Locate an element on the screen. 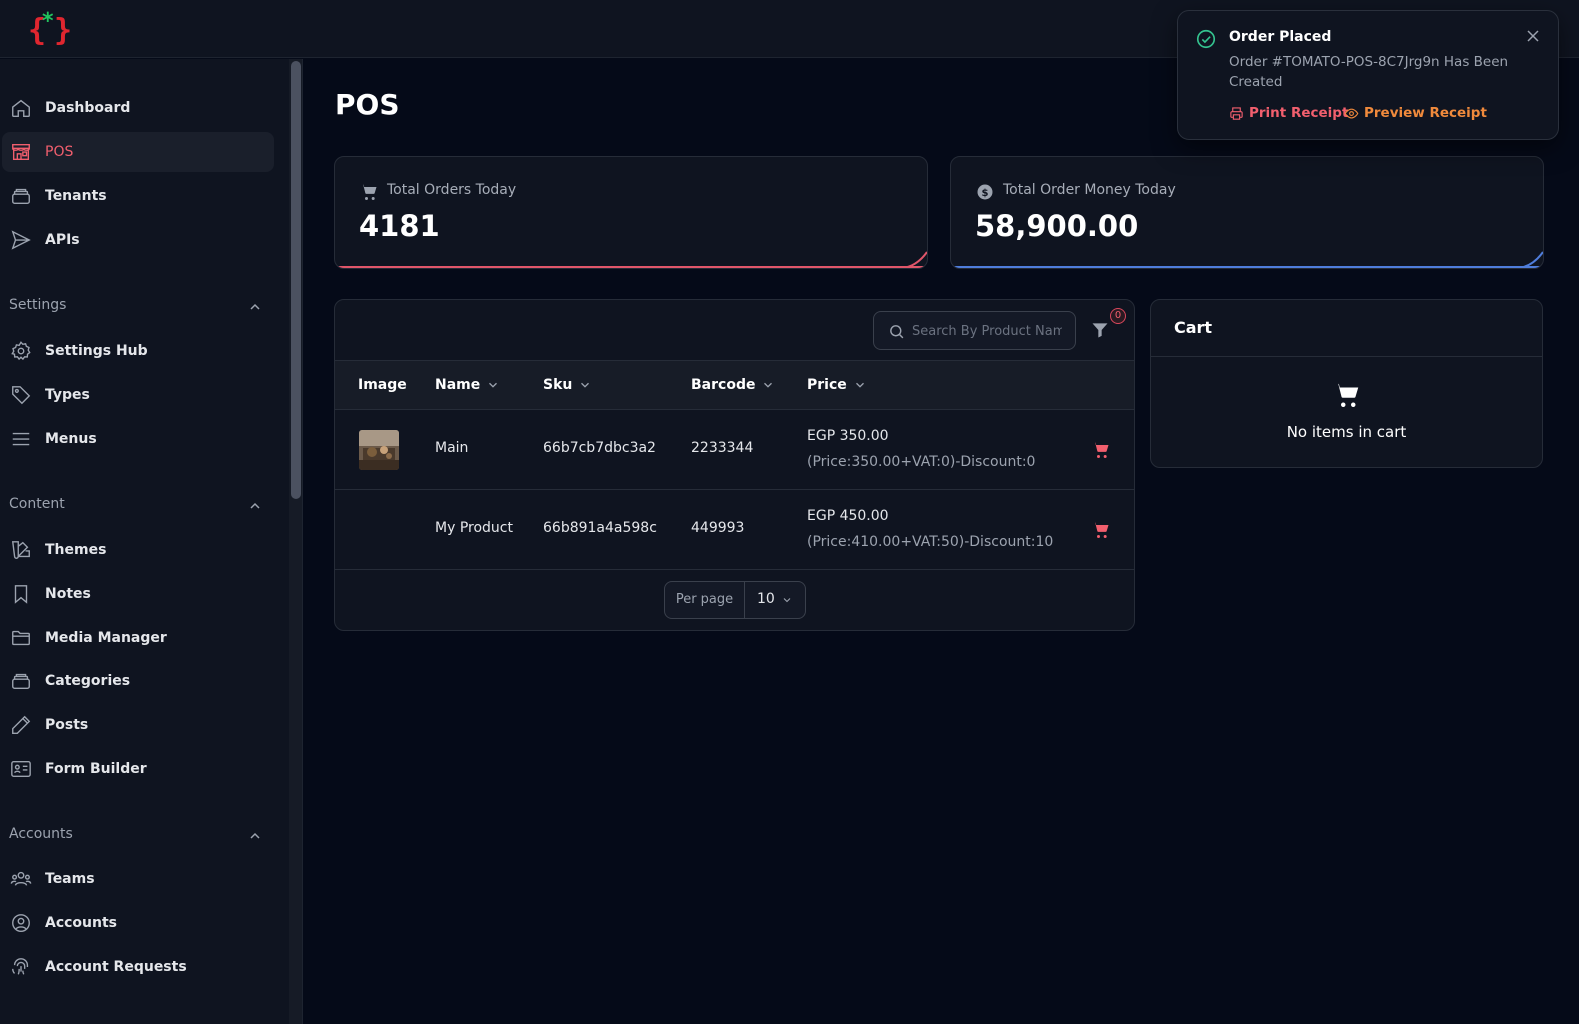 This screenshot has width=1579, height=1024. section-settings-toggle: Settings is located at coordinates (139, 308).